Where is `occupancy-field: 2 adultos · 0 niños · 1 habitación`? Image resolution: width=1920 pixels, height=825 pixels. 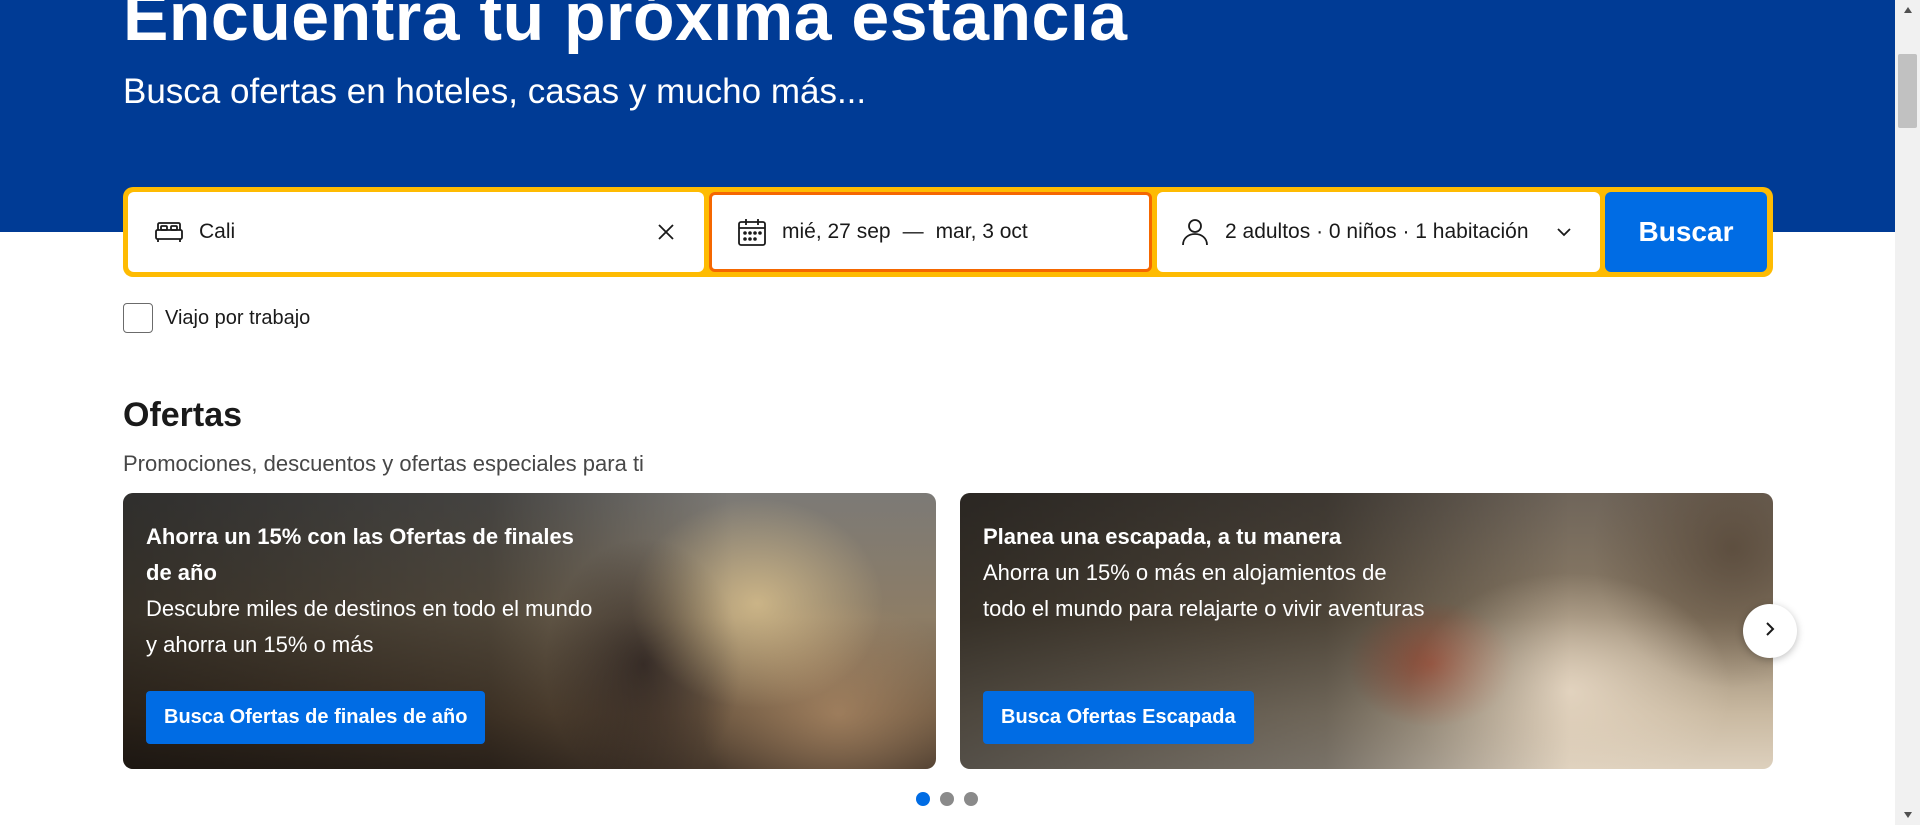
occupancy-field: 2 adultos · 0 niños · 1 habitación is located at coordinates (1378, 232).